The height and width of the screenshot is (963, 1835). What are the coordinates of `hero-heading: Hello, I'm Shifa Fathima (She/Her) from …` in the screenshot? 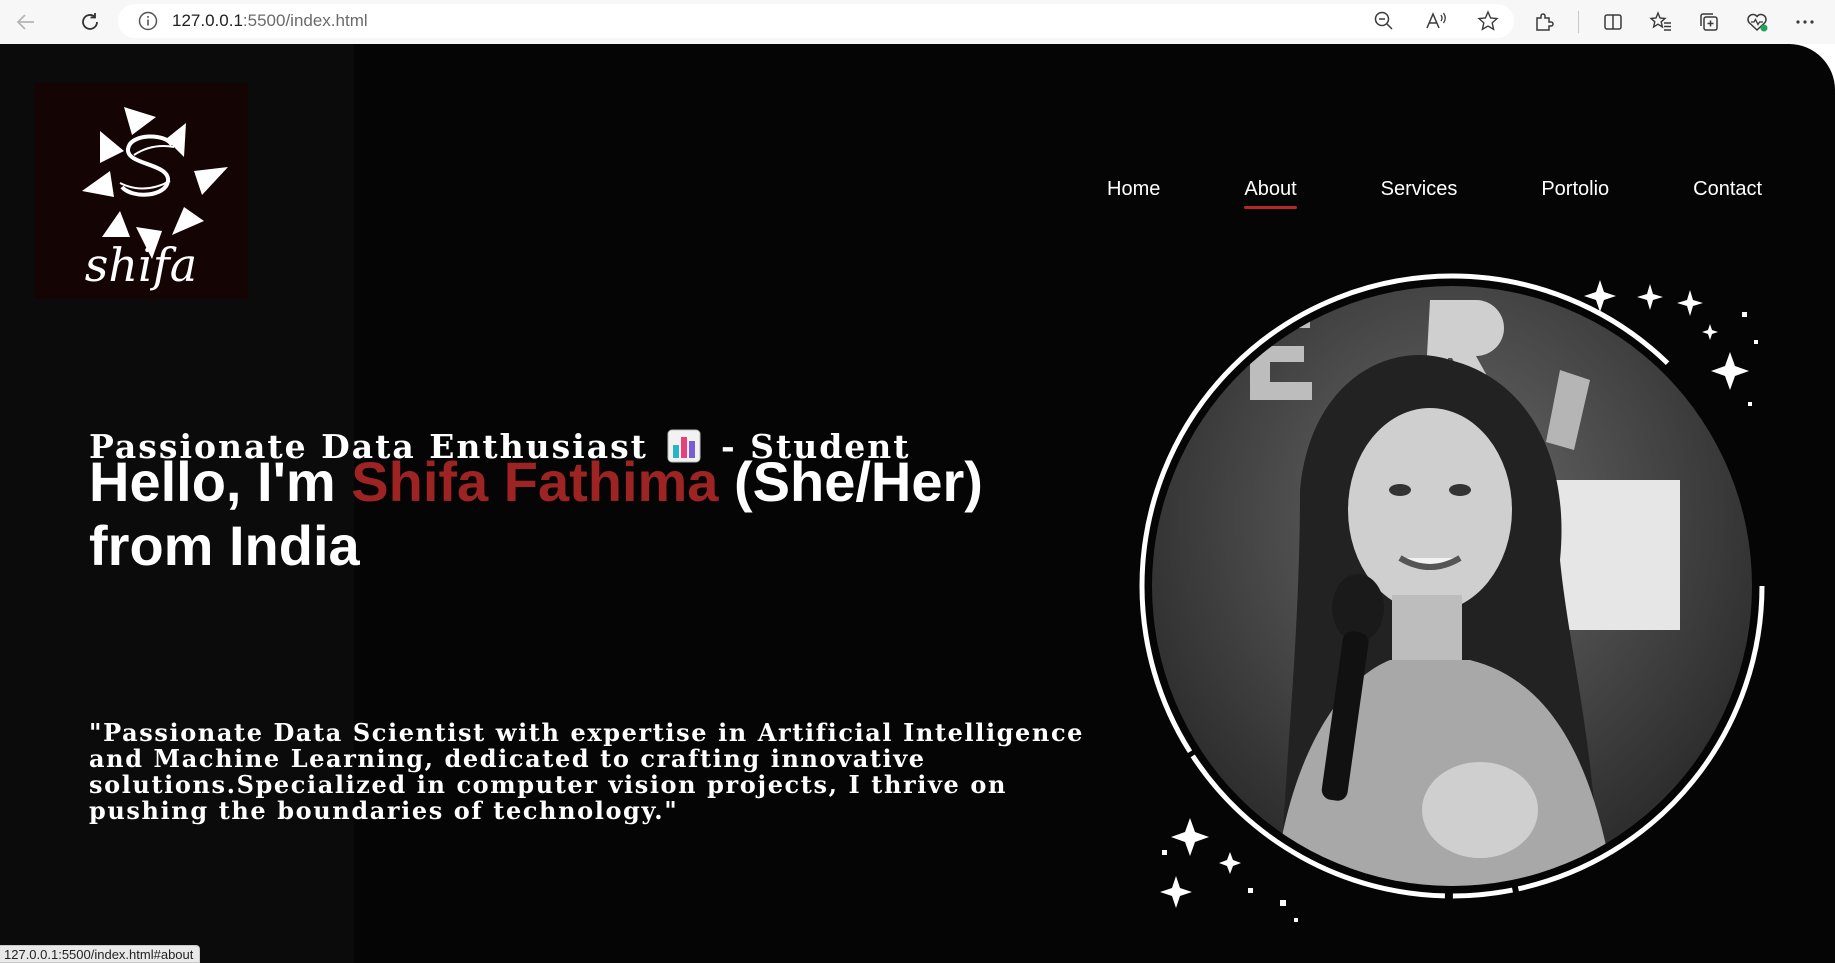 It's located at (579, 514).